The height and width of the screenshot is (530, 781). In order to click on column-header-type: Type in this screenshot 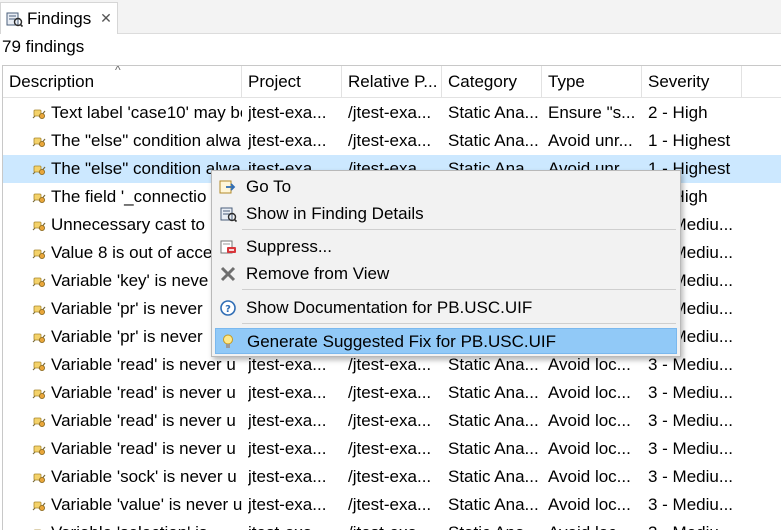, I will do `click(592, 82)`.